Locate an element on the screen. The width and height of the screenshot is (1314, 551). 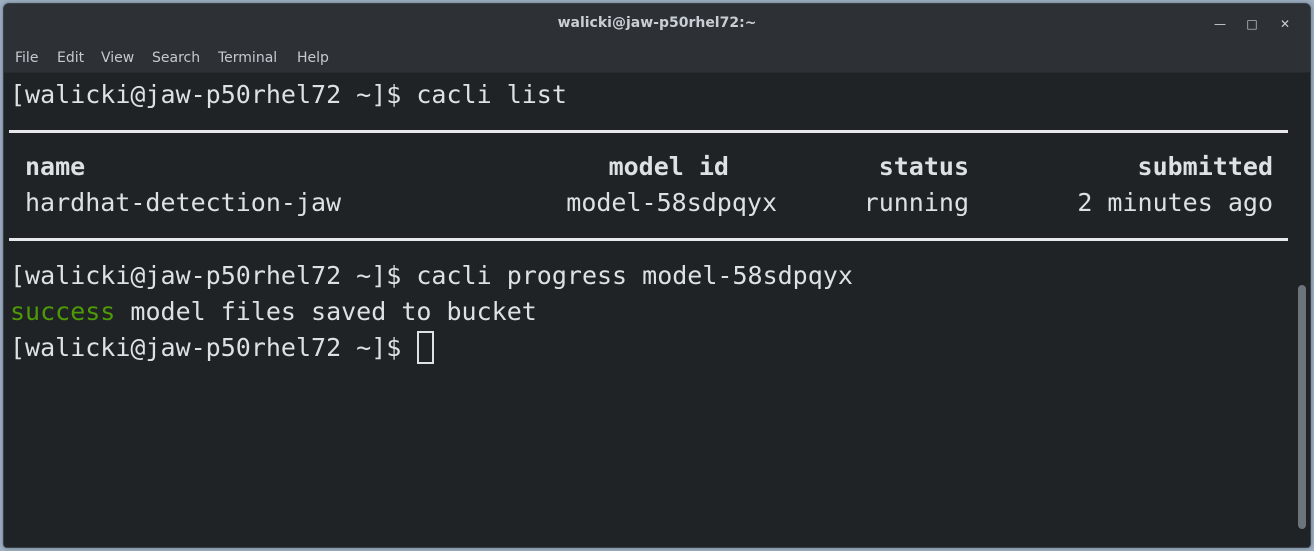
success-message: model files saved to bucket is located at coordinates (326, 311).